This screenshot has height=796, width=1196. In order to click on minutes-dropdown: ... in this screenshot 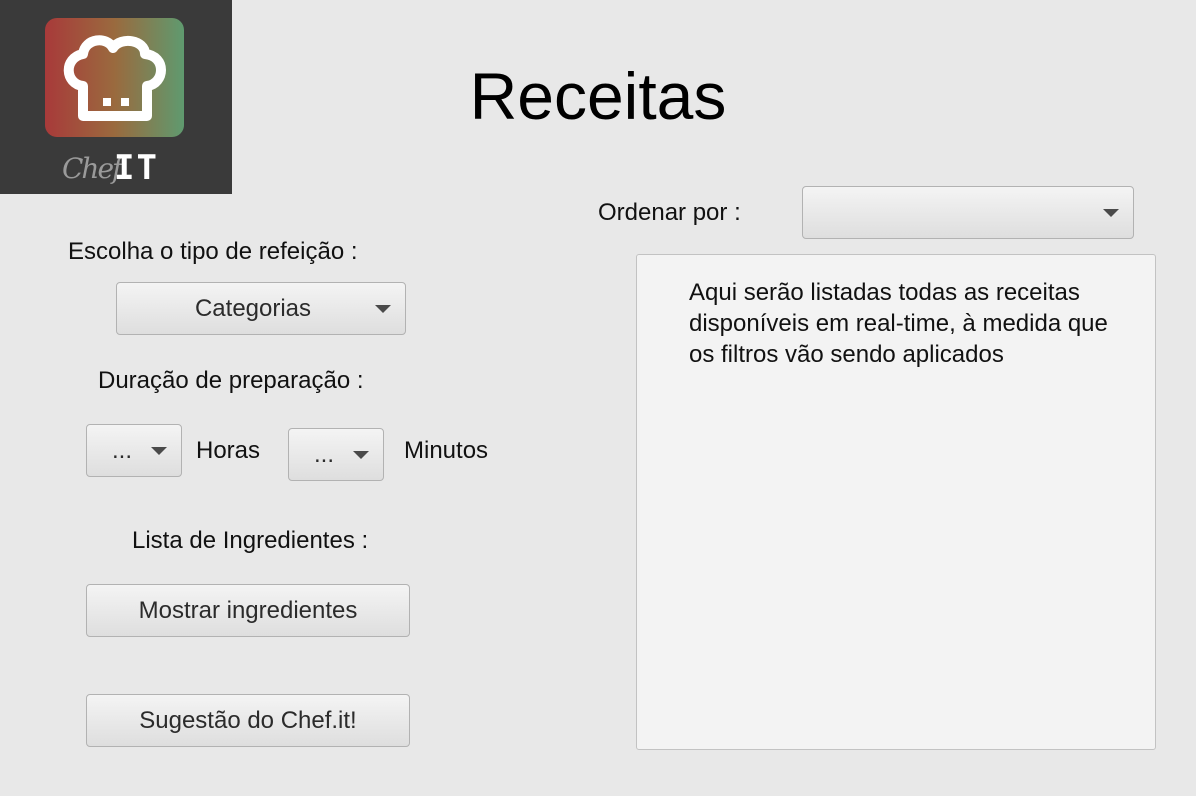, I will do `click(336, 454)`.